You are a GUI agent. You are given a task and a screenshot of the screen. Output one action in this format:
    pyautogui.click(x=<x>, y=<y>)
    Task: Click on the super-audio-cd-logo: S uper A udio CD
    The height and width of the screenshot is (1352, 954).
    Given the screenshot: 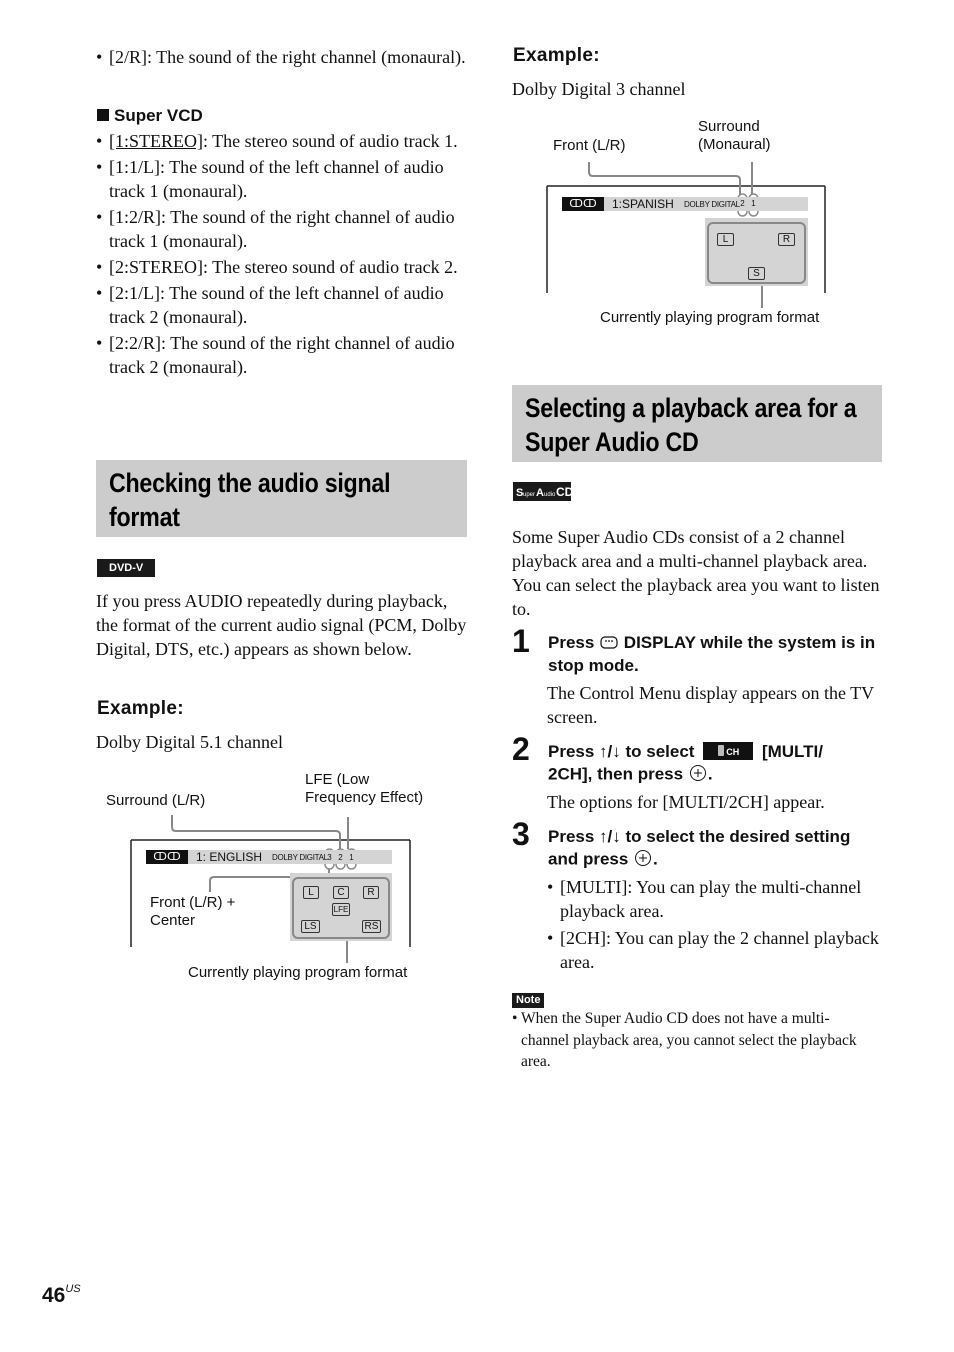 What is the action you would take?
    pyautogui.click(x=545, y=492)
    